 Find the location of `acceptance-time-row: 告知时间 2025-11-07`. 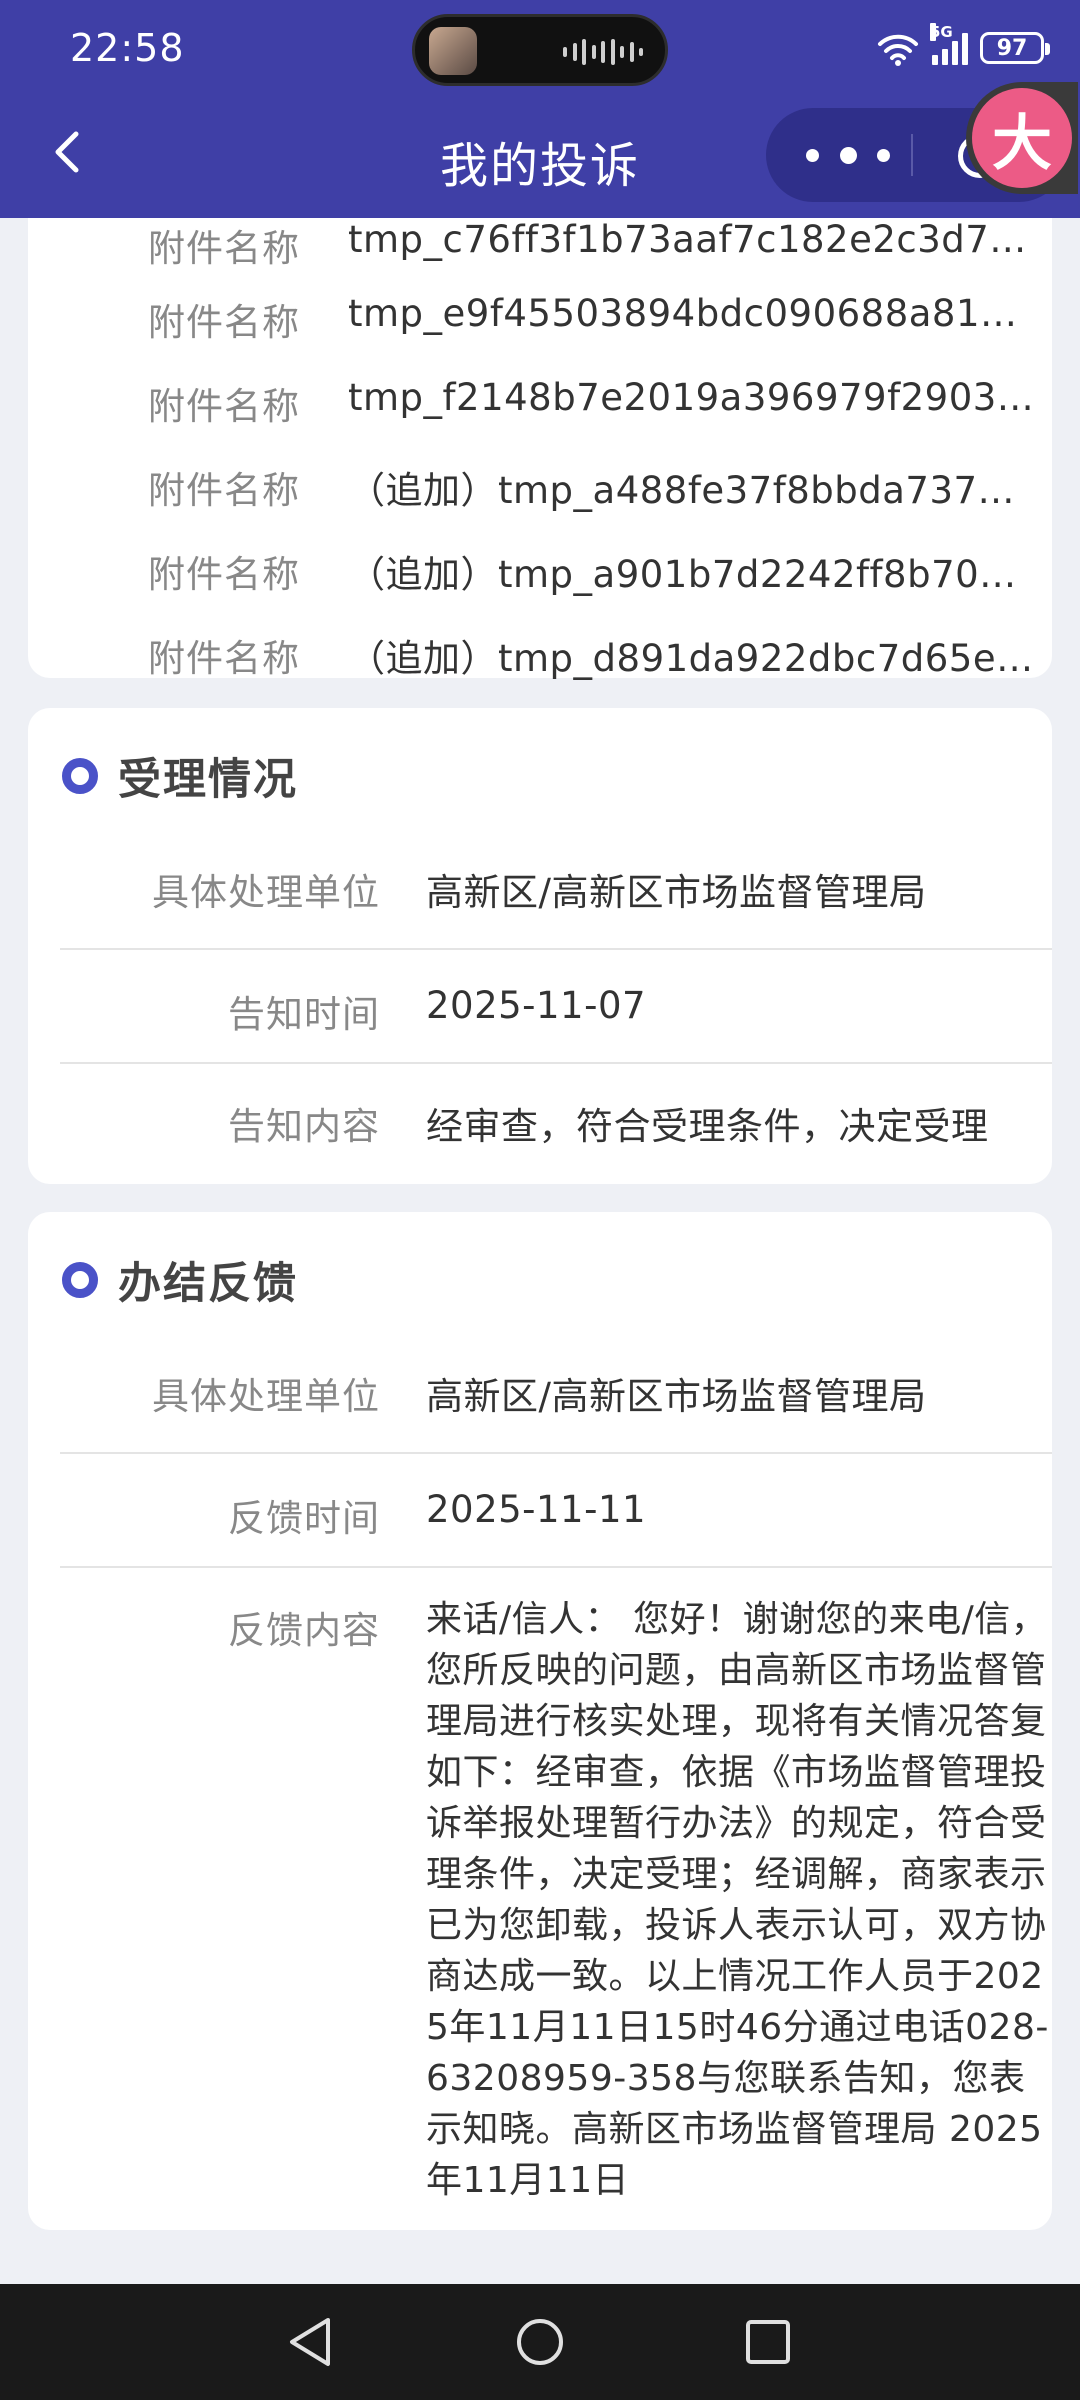

acceptance-time-row: 告知时间 2025-11-07 is located at coordinates (556, 1007).